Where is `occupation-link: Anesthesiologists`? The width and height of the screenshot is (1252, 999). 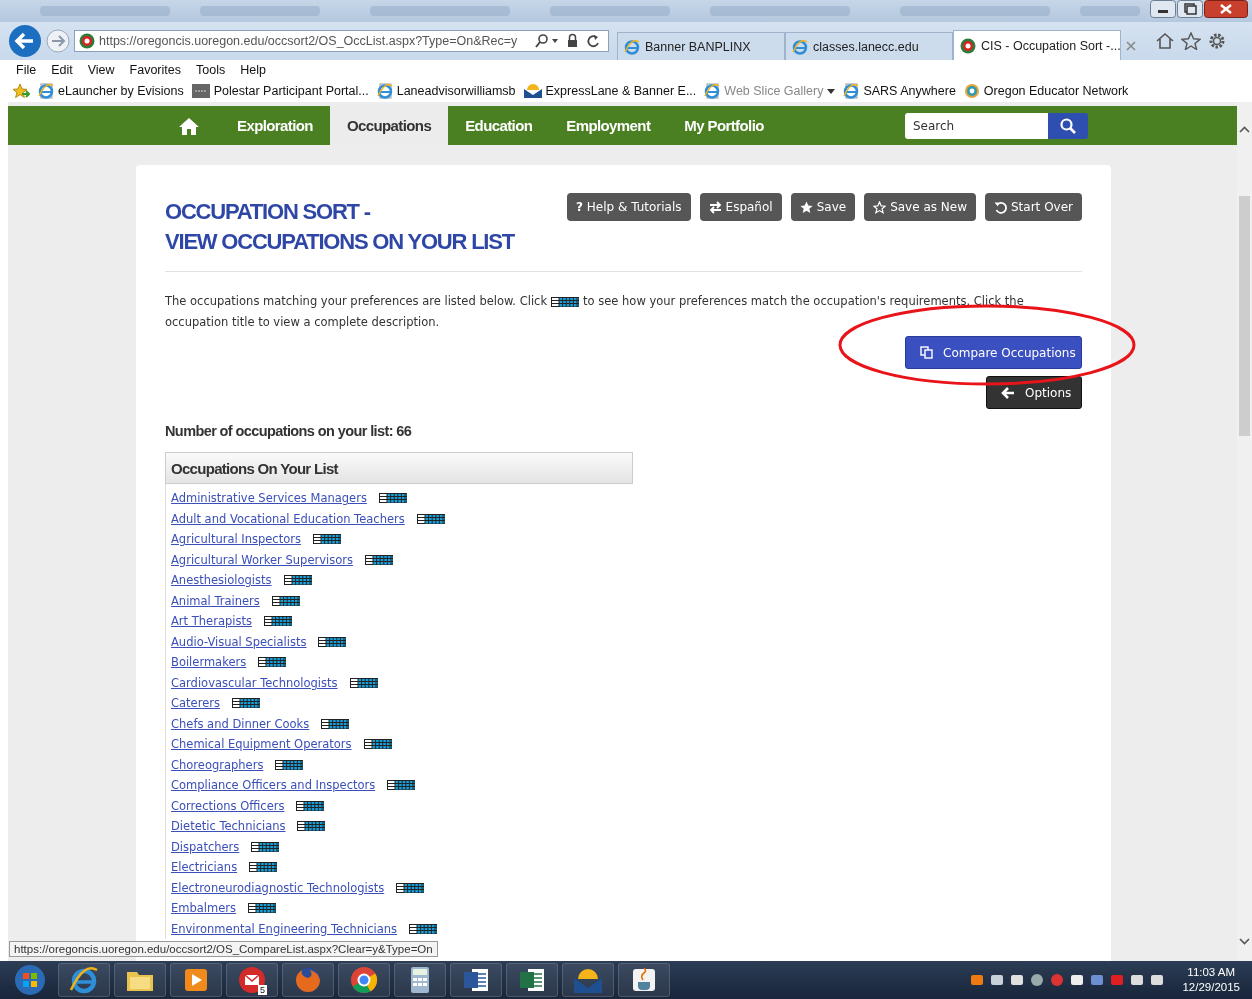
occupation-link: Anesthesiologists is located at coordinates (221, 580).